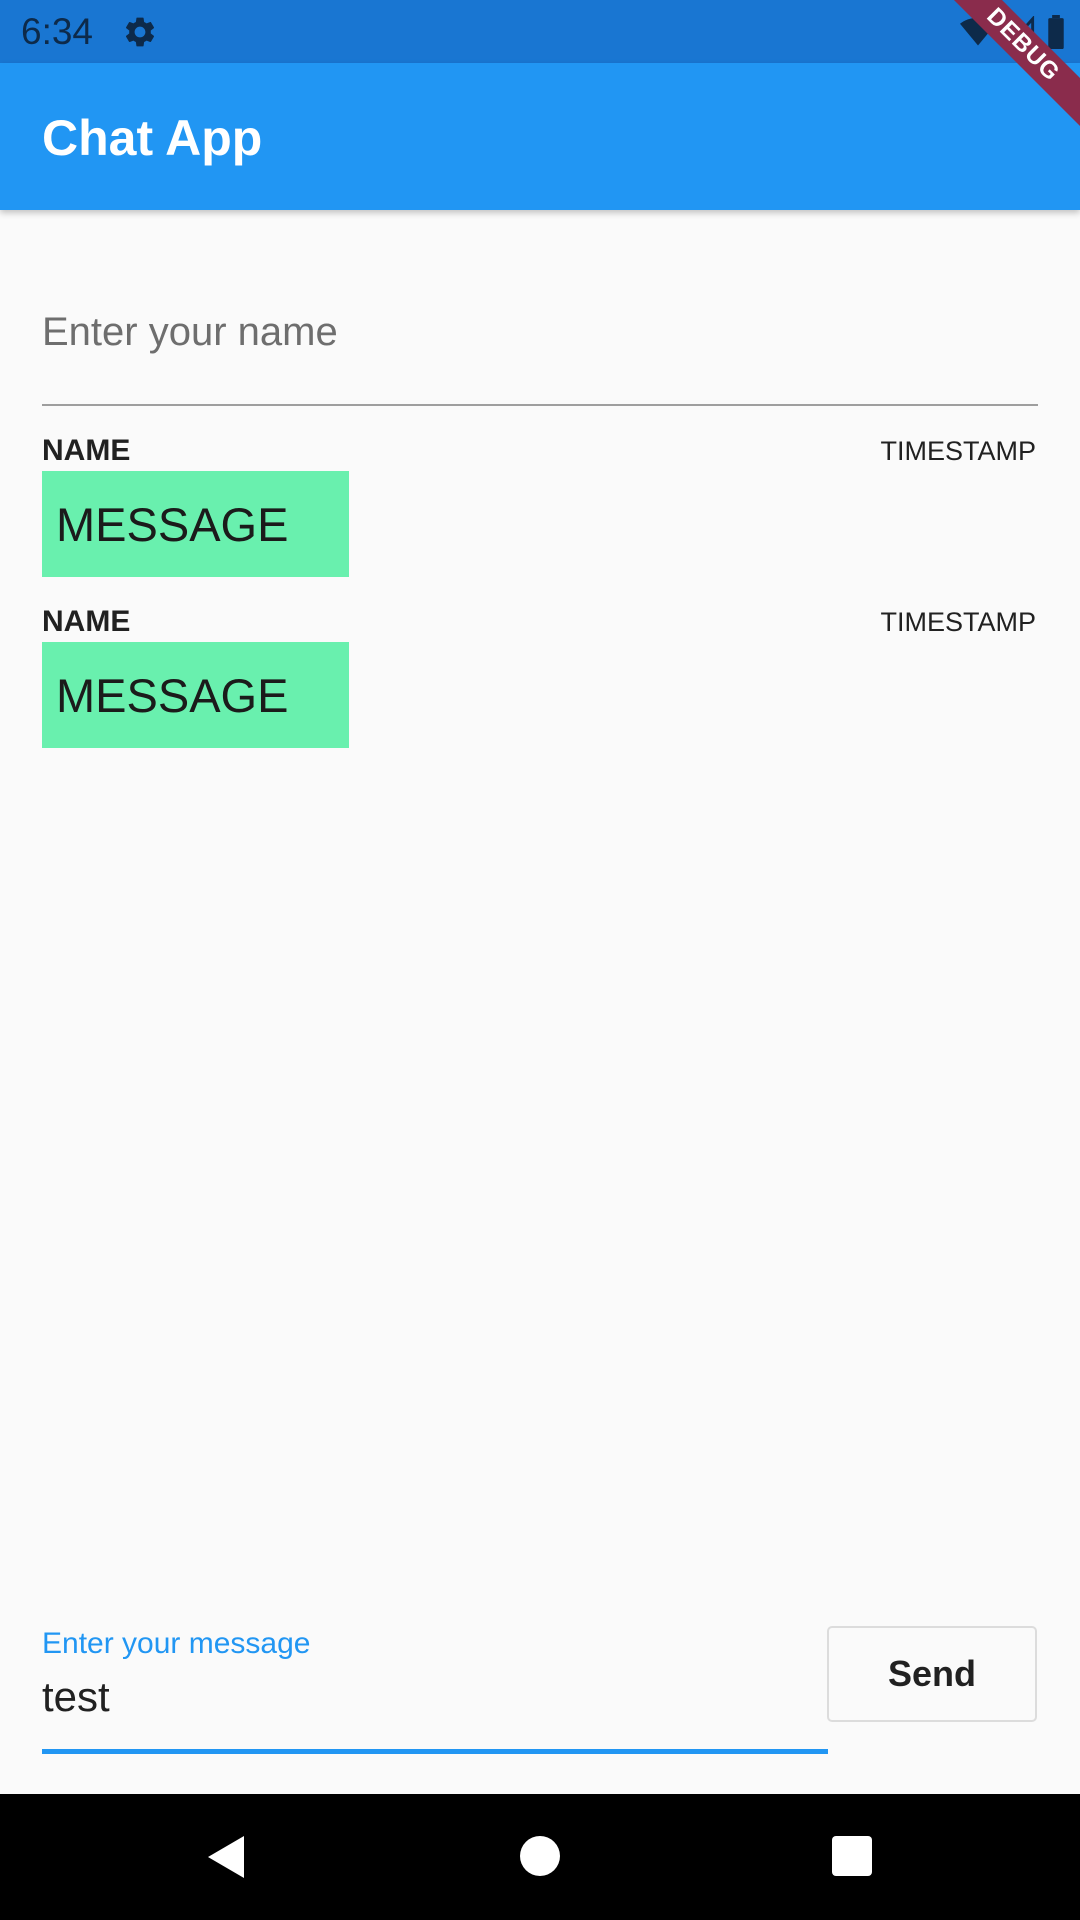  What do you see at coordinates (435, 1751) in the screenshot?
I see `message-input-underline` at bounding box center [435, 1751].